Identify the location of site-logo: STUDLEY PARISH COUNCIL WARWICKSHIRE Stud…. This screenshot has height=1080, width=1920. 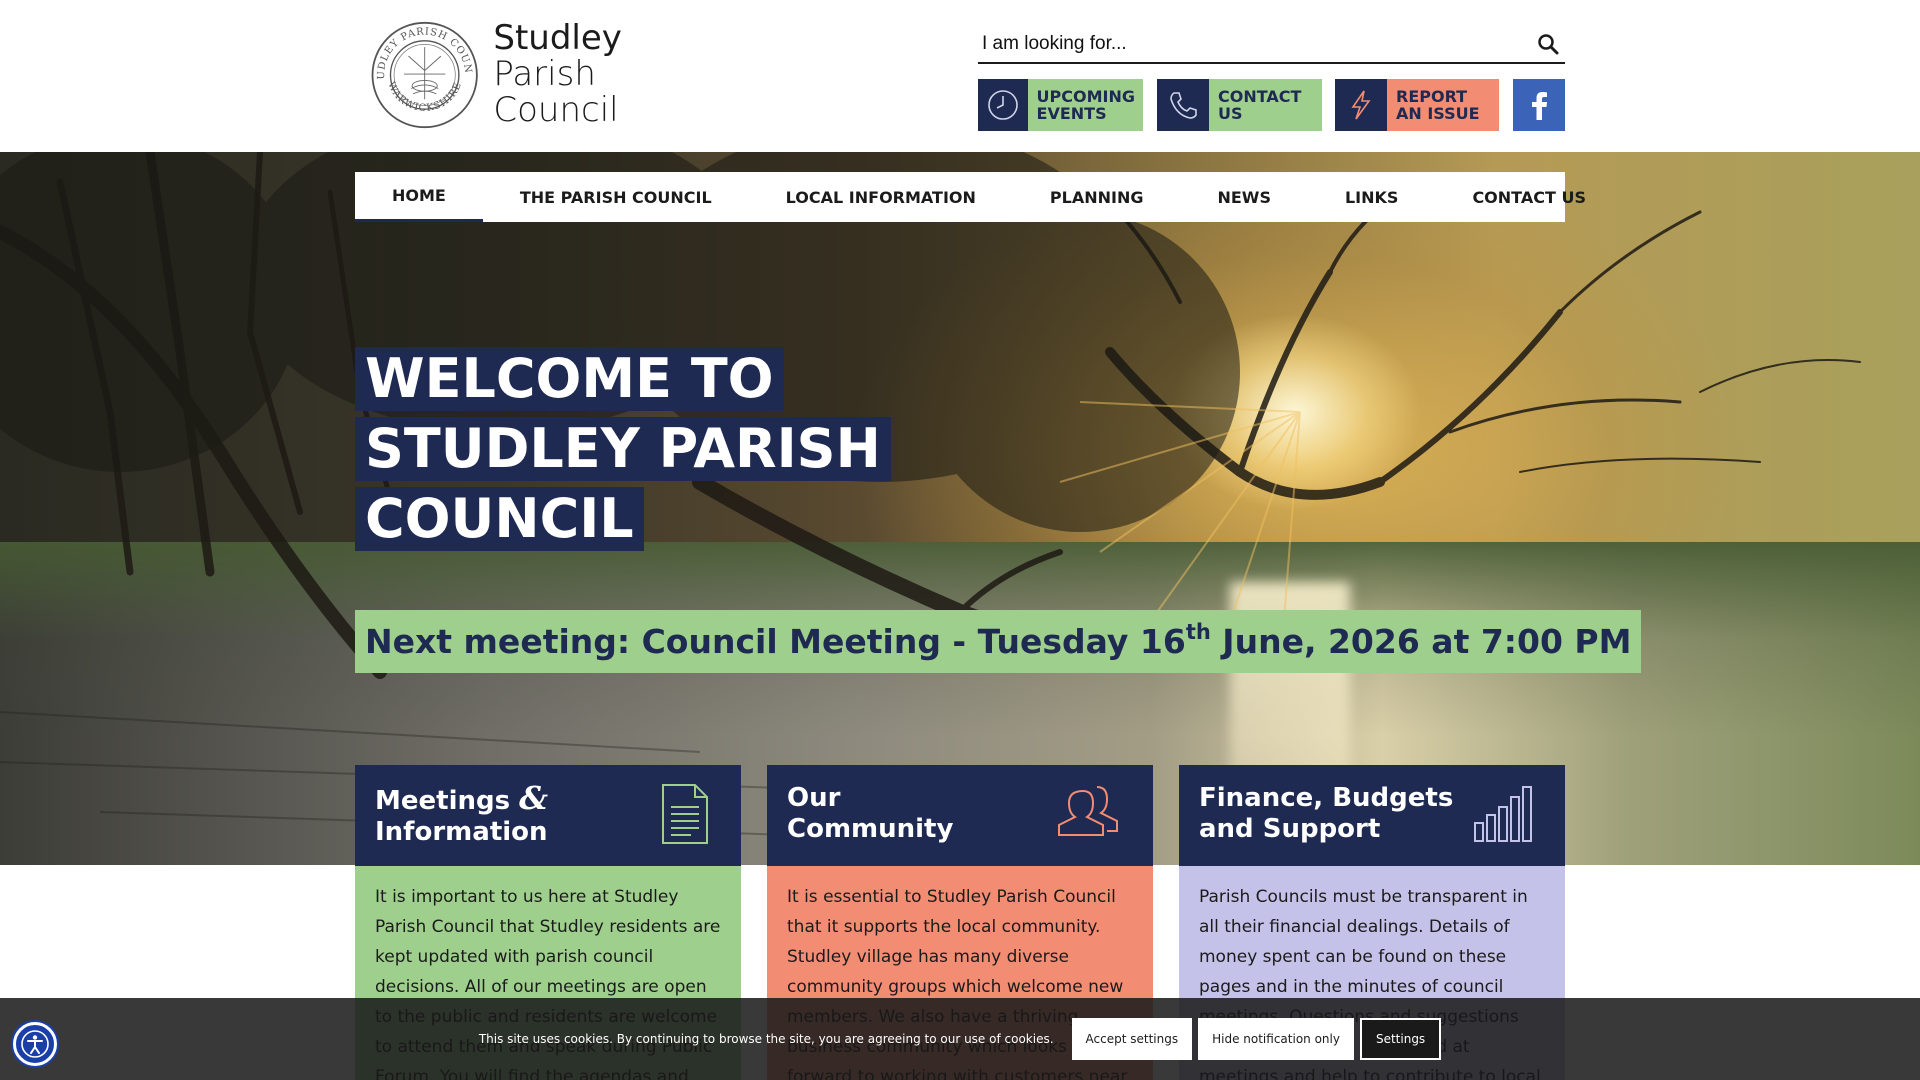
(538, 75).